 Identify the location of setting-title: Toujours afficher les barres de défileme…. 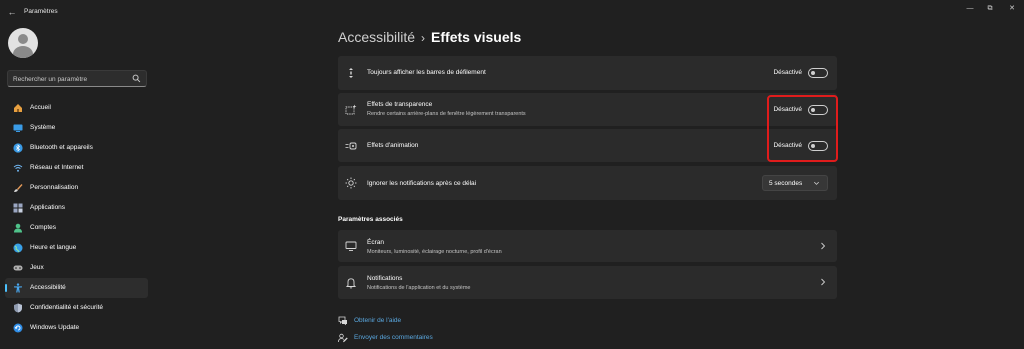
(426, 72).